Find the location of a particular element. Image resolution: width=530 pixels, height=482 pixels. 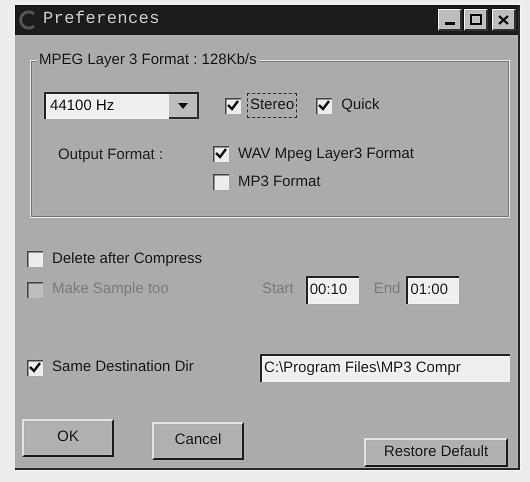

checkbox-label: MP3 Format is located at coordinates (279, 182).